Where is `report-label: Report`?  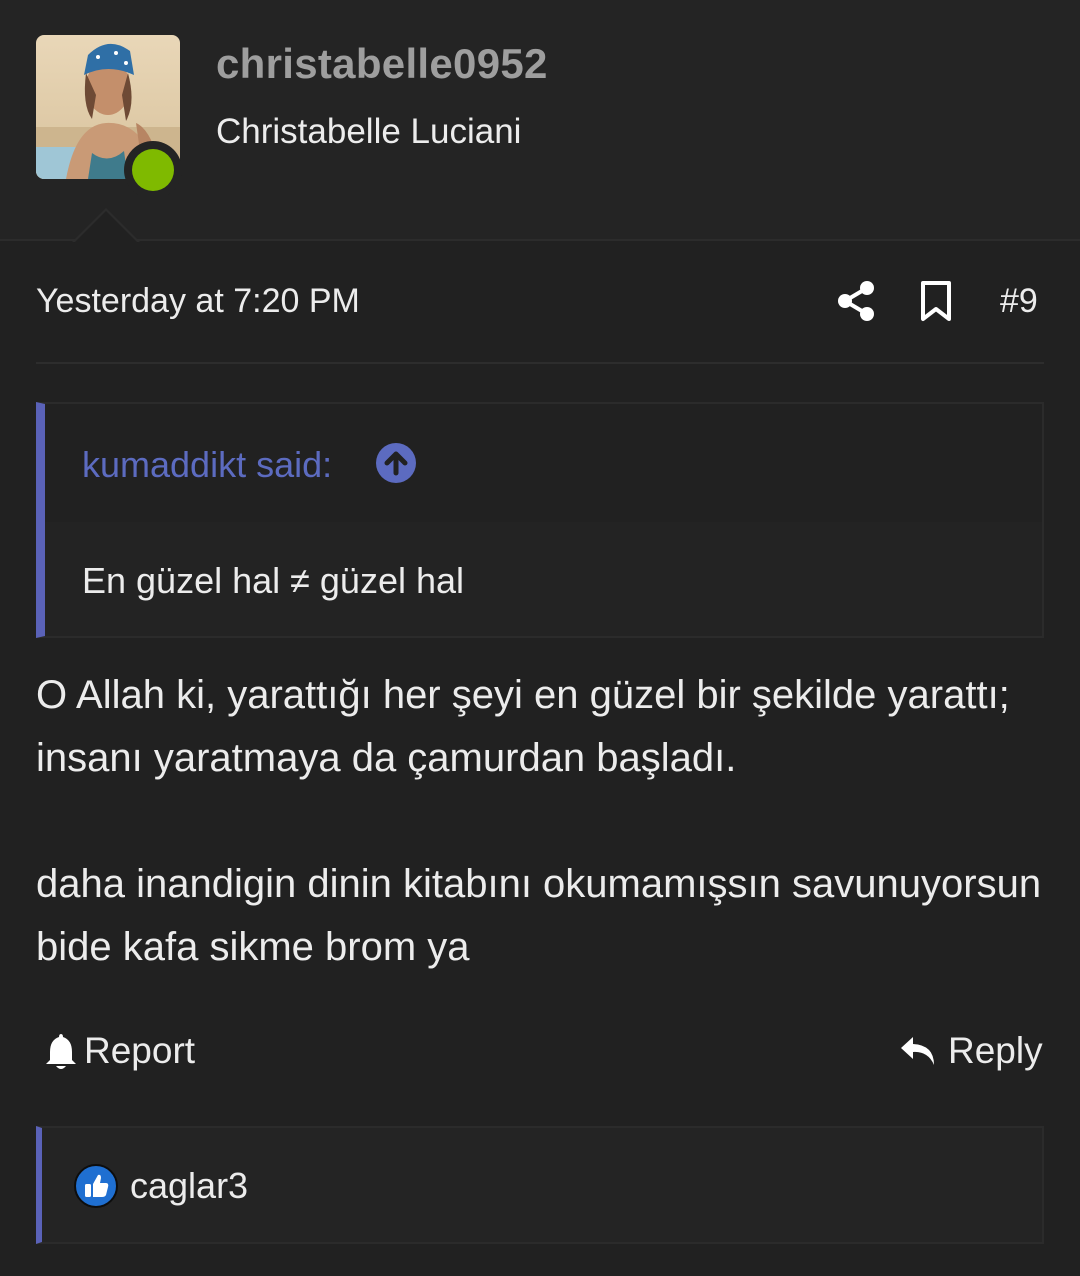
report-label: Report is located at coordinates (140, 1050).